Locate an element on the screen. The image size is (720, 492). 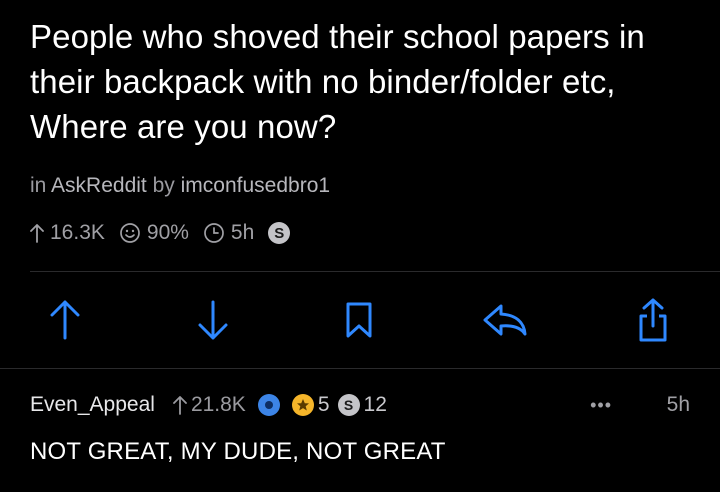
subreddit-link: AskReddit is located at coordinates (99, 185).